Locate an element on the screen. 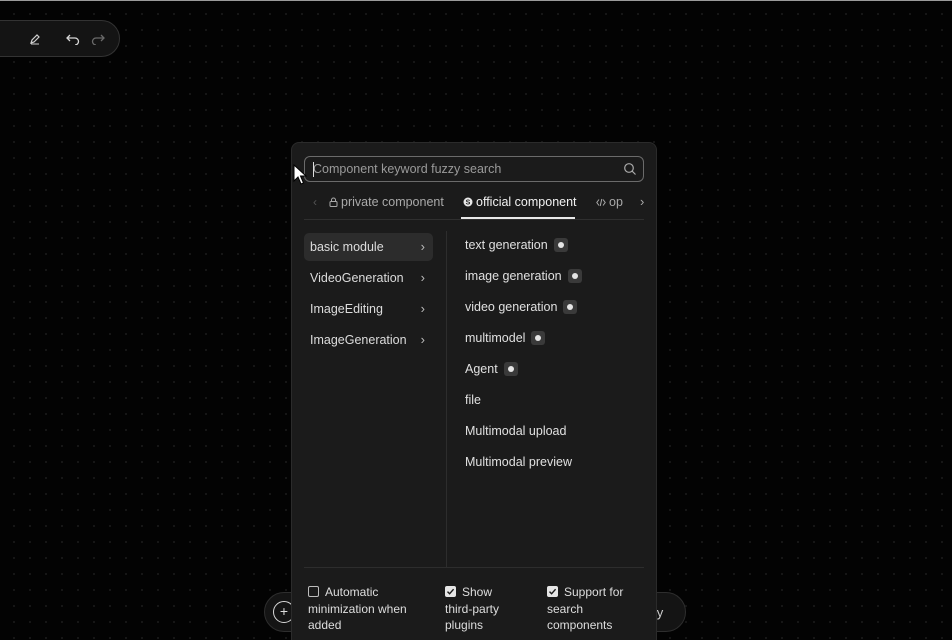 Image resolution: width=952 pixels, height=640 pixels. tab-official-component: S official component is located at coordinates (520, 202).